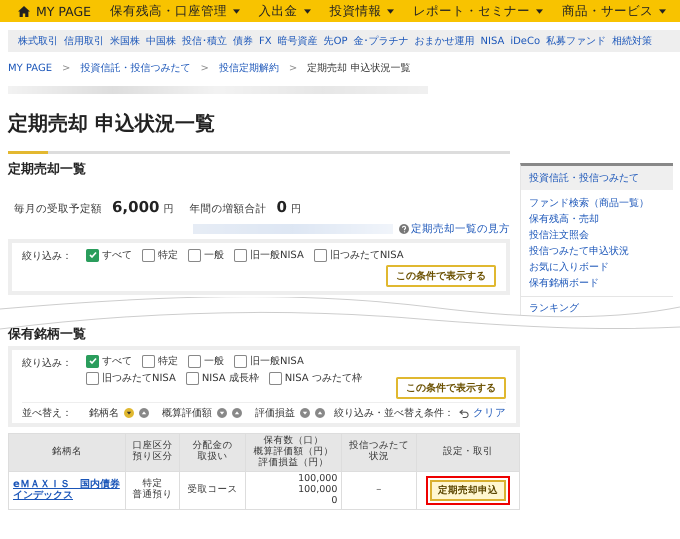 Image resolution: width=680 pixels, height=539 pixels. What do you see at coordinates (38, 41) in the screenshot?
I see `sub-nav-link: 株式取引` at bounding box center [38, 41].